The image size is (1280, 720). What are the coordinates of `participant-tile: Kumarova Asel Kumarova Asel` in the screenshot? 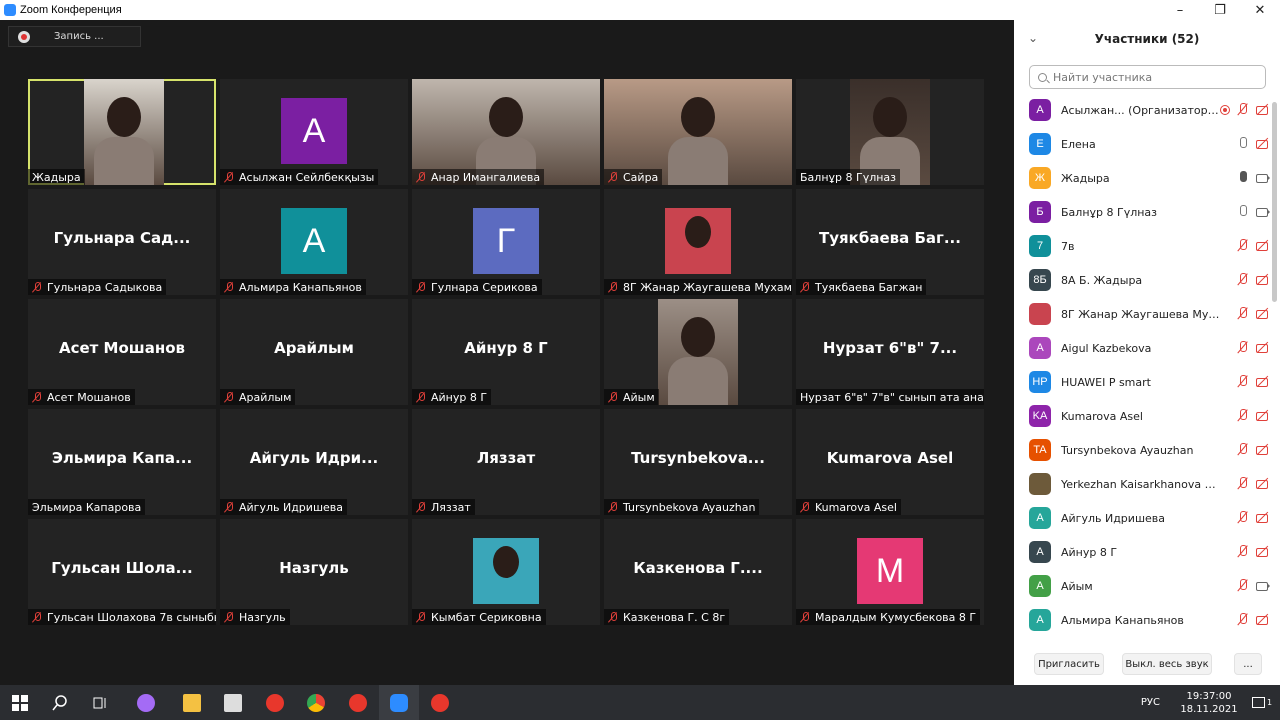 It's located at (890, 462).